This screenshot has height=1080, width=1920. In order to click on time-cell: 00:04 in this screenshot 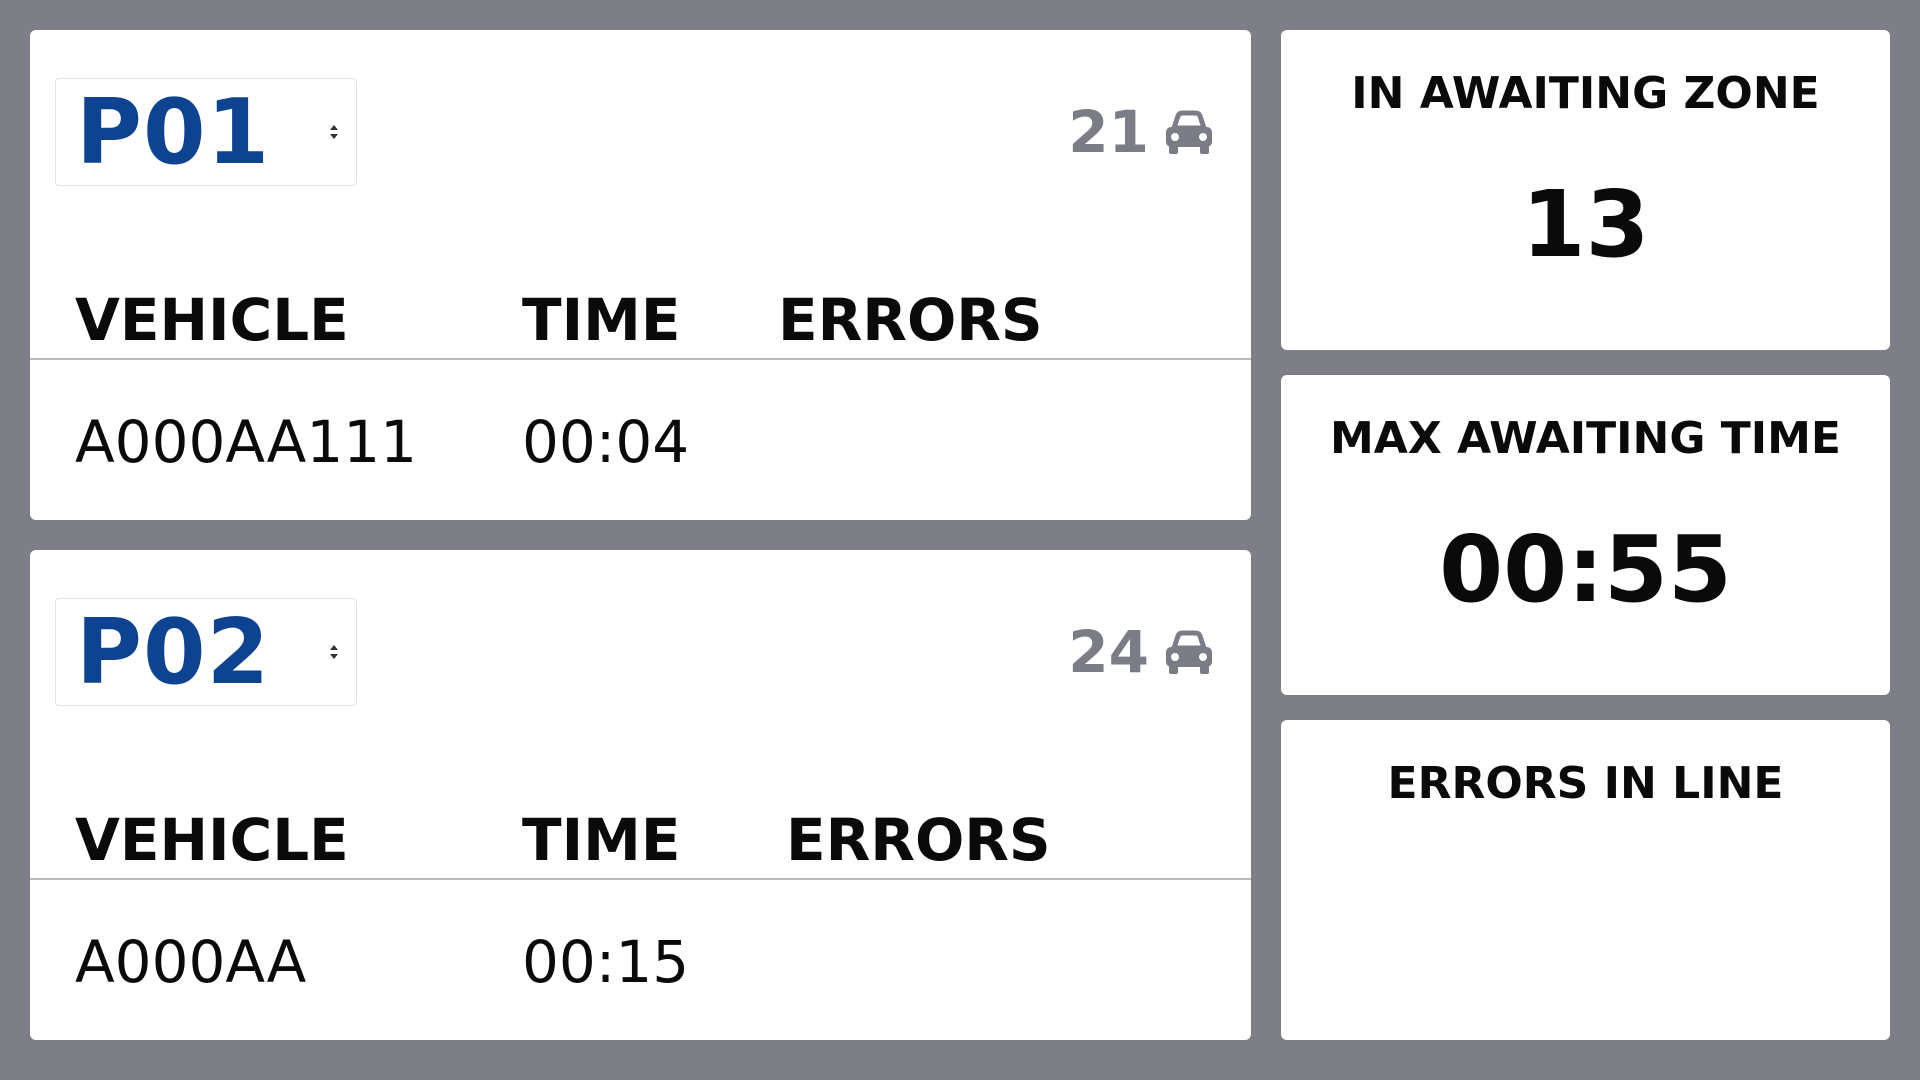, I will do `click(606, 442)`.